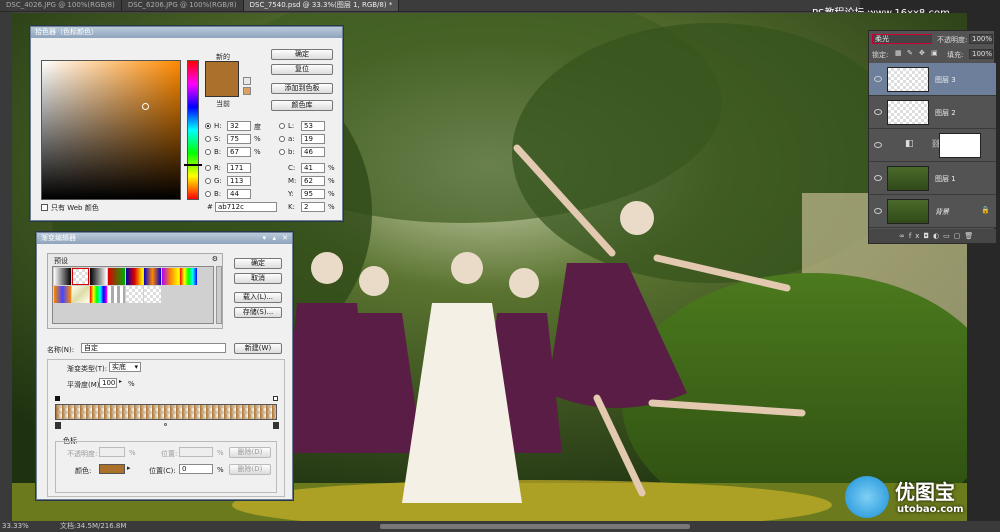  I want to click on a-field: 19, so click(313, 139).